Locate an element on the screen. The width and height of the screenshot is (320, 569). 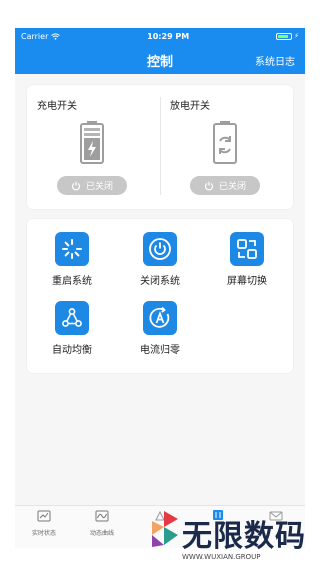
auto-balance-label: 自动均衡 is located at coordinates (72, 350).